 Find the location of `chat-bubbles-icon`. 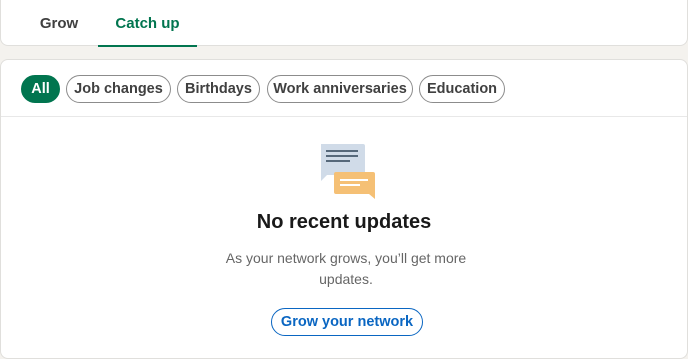

chat-bubbles-icon is located at coordinates (348, 171).